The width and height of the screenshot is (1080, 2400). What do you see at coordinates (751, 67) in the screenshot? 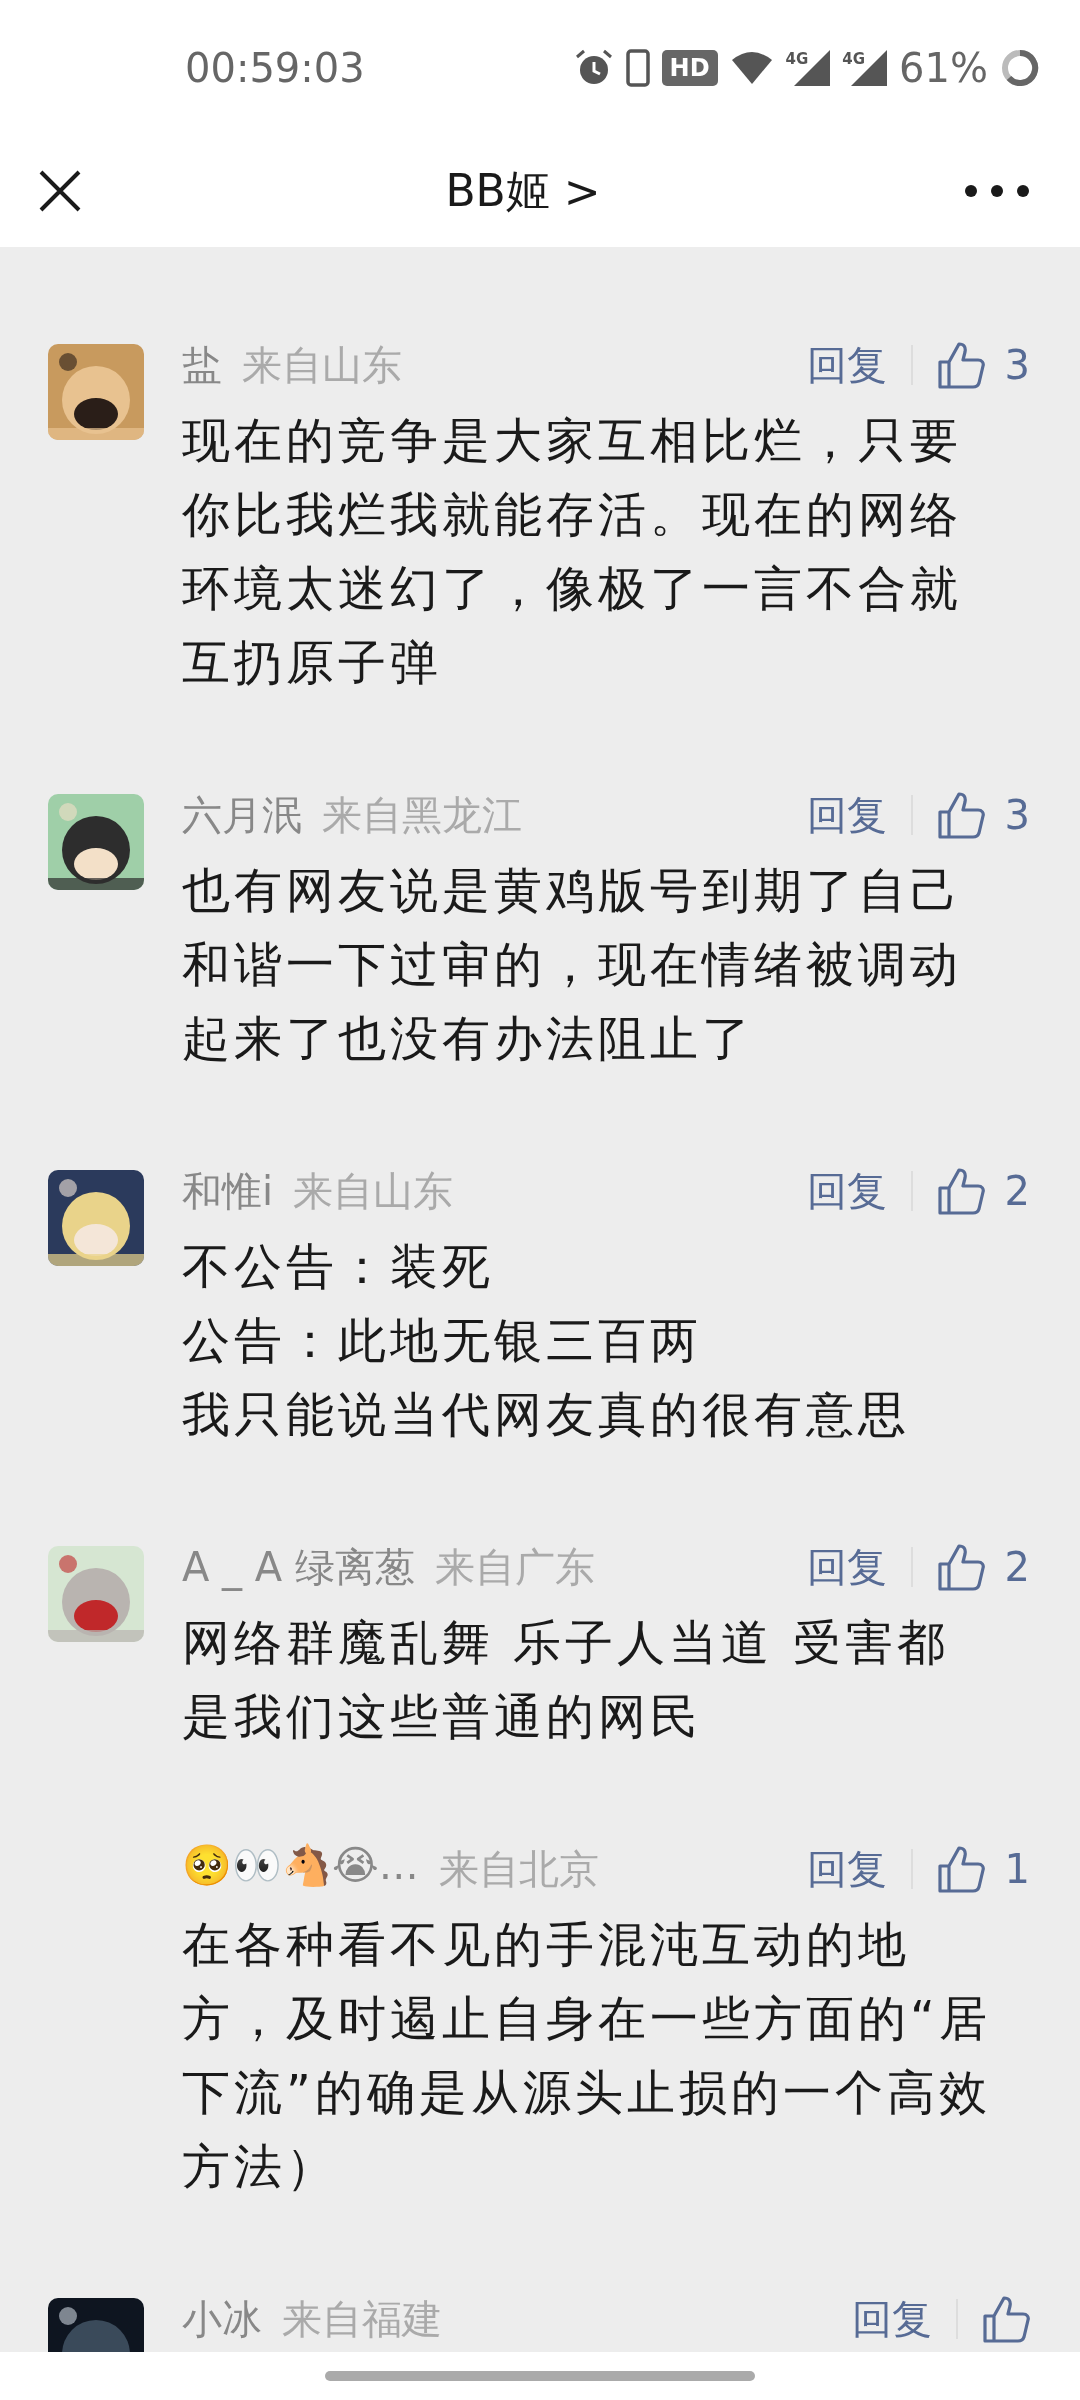
I see `wifi-icon` at bounding box center [751, 67].